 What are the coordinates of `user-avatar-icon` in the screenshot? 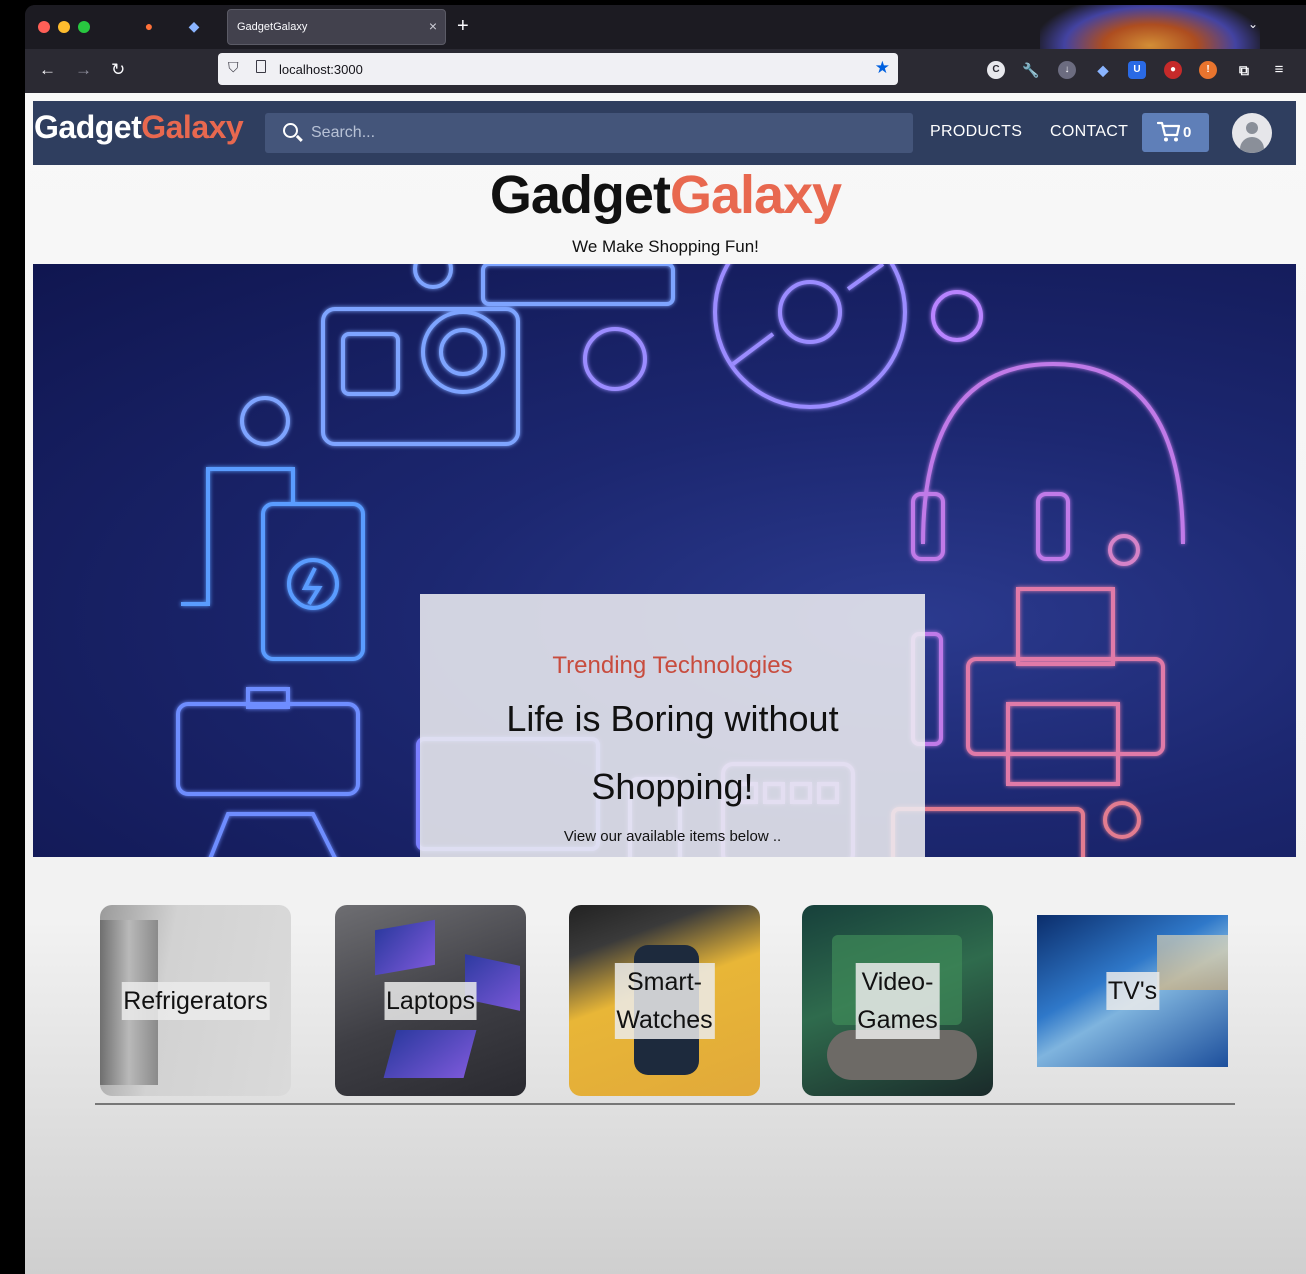 It's located at (1252, 133).